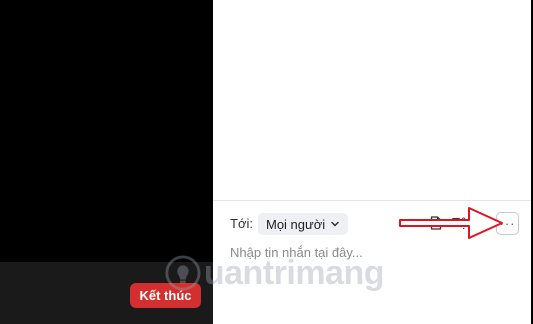 The height and width of the screenshot is (324, 533). What do you see at coordinates (372, 200) in the screenshot?
I see `chat-divider` at bounding box center [372, 200].